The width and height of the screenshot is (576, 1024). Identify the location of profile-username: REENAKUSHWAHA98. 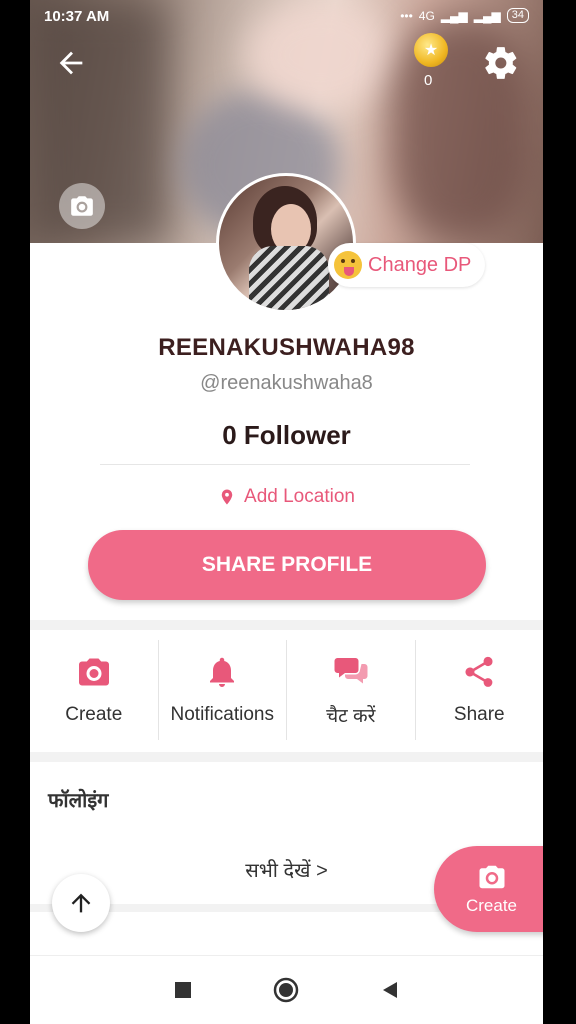
(286, 347).